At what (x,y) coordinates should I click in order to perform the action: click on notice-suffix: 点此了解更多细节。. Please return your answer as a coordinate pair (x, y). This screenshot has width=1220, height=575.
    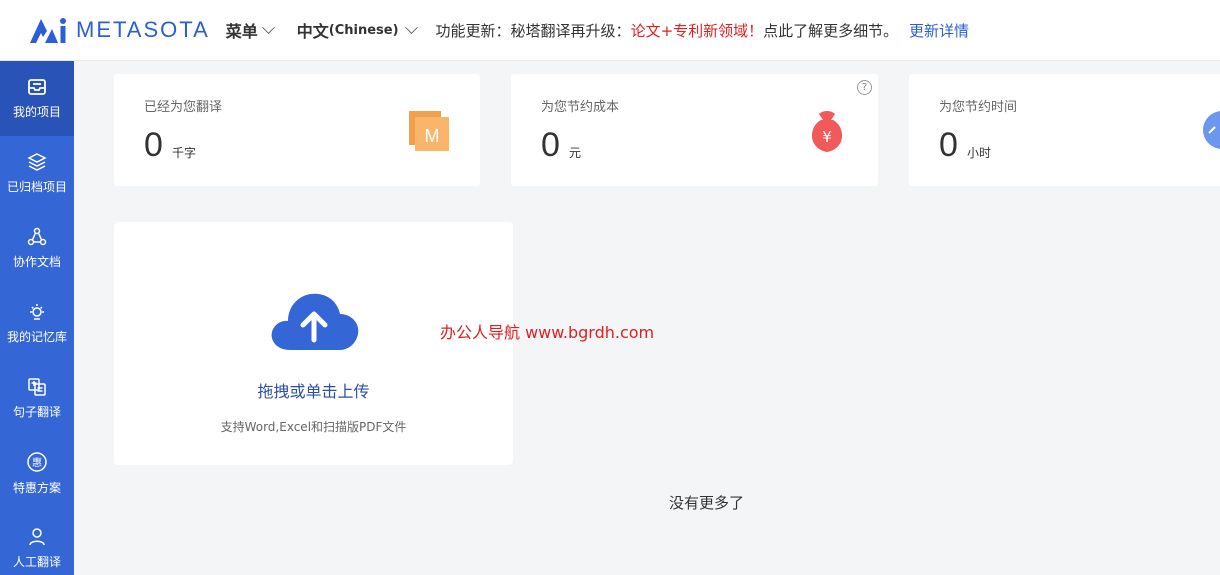
    Looking at the image, I should click on (831, 30).